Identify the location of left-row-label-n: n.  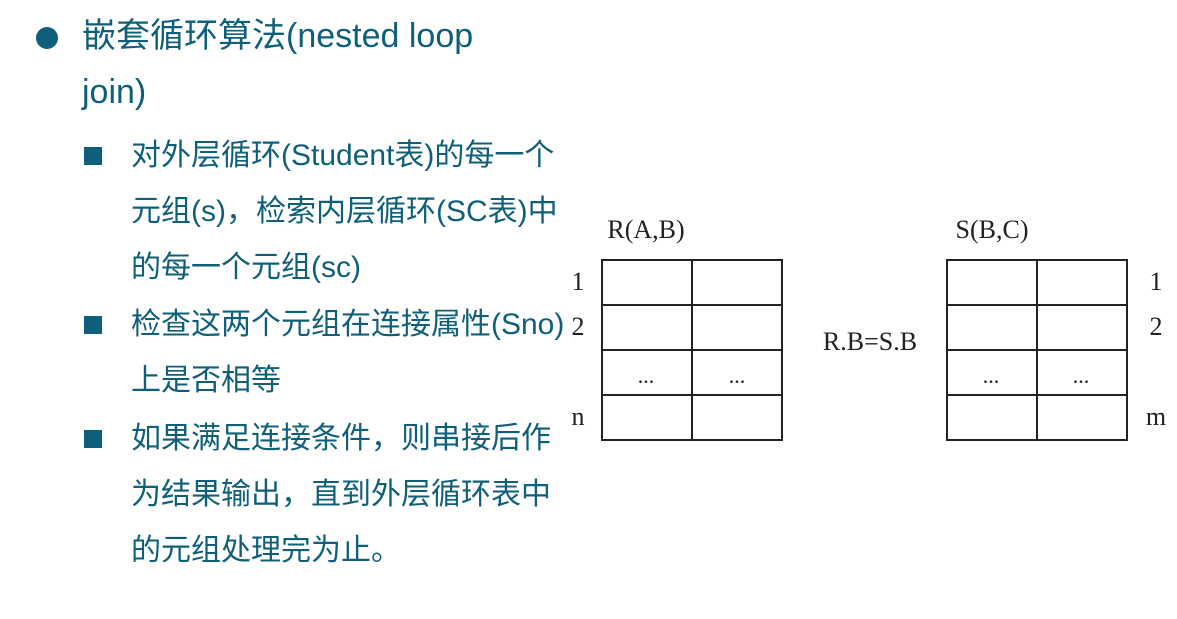
(578, 416).